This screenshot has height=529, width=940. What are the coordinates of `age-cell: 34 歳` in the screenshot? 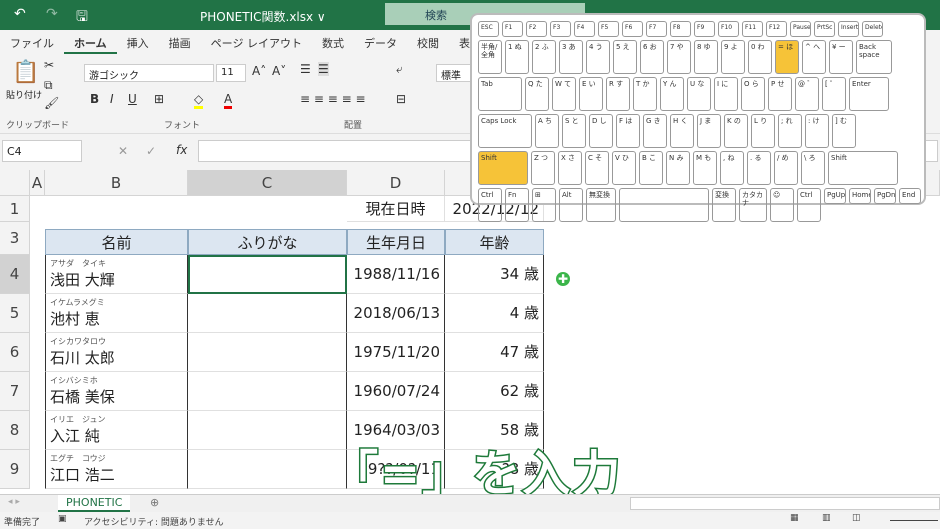 It's located at (494, 274).